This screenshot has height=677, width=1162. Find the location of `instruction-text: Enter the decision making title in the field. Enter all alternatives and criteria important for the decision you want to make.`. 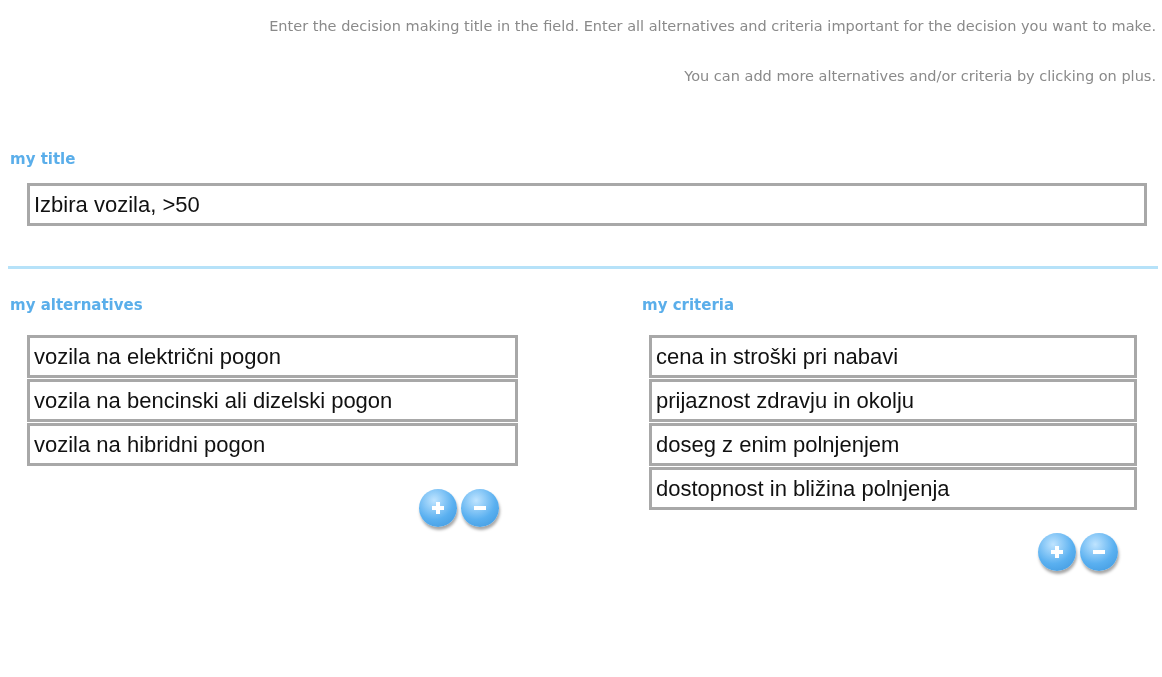

instruction-text: Enter the decision making title in the field. Enter all alternatives and criteria important for the decision you want to make. is located at coordinates (712, 26).